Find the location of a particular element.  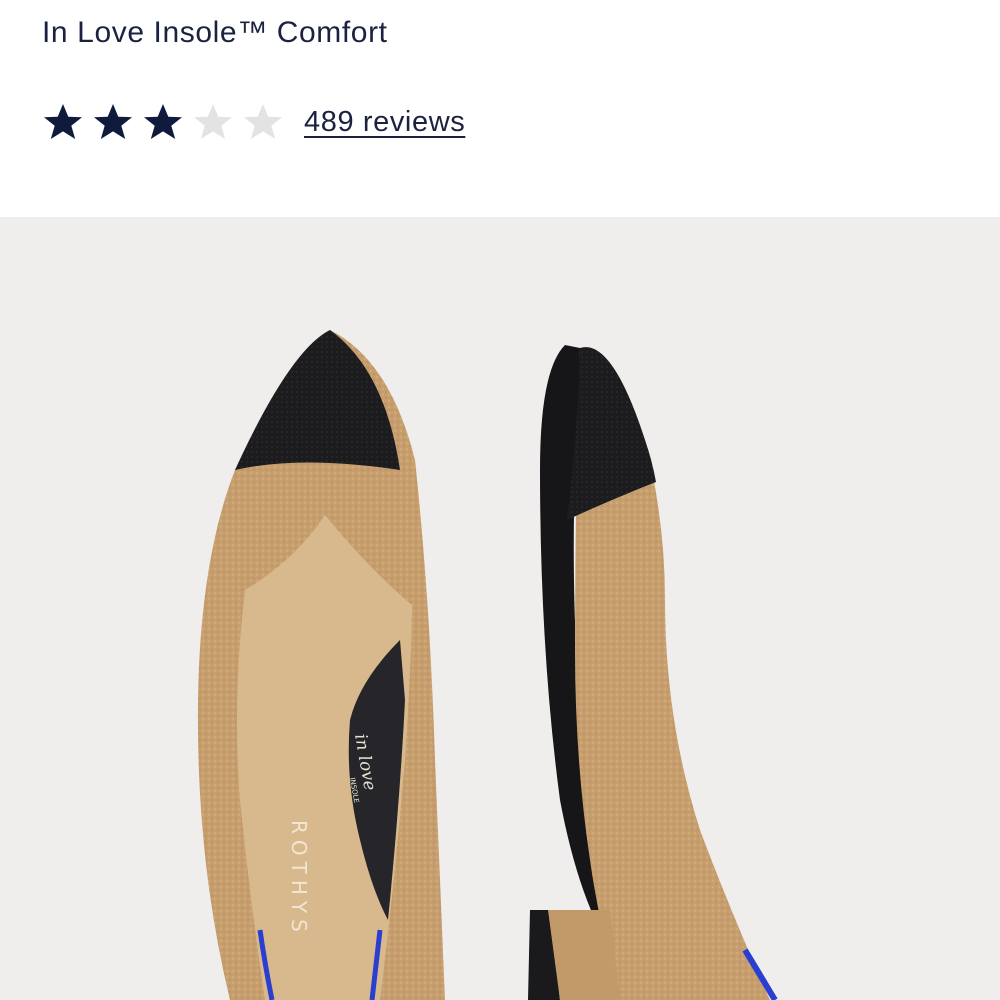

rating-row: 489 reviews is located at coordinates (253, 122).